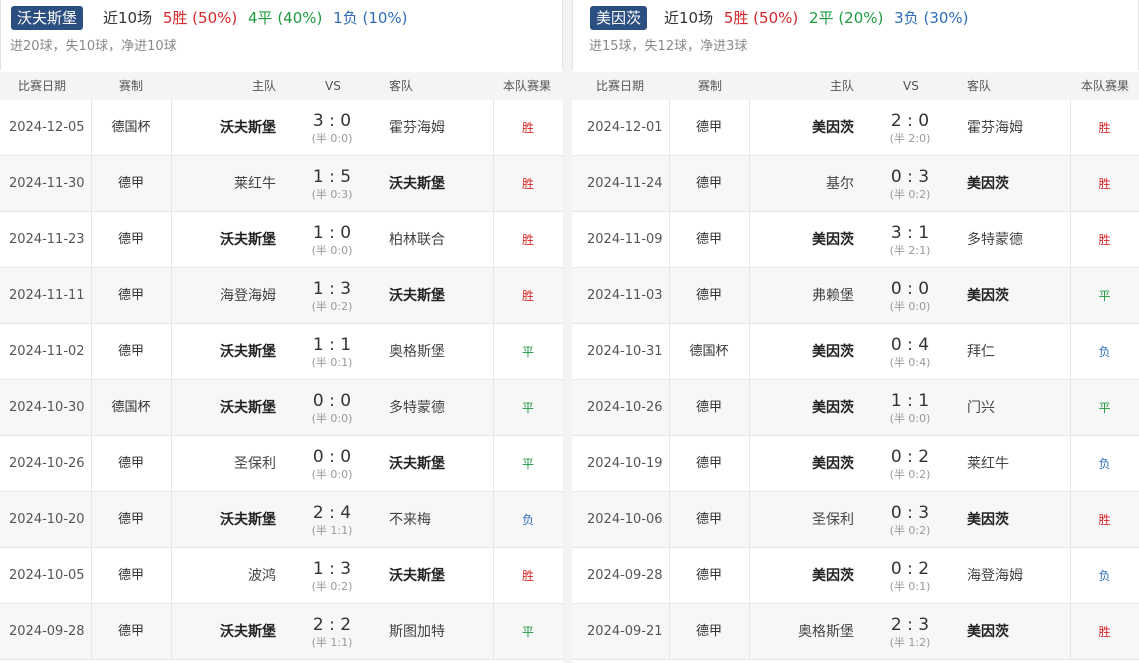 This screenshot has width=1139, height=663. What do you see at coordinates (255, 184) in the screenshot?
I see `home-team: 莱红牛` at bounding box center [255, 184].